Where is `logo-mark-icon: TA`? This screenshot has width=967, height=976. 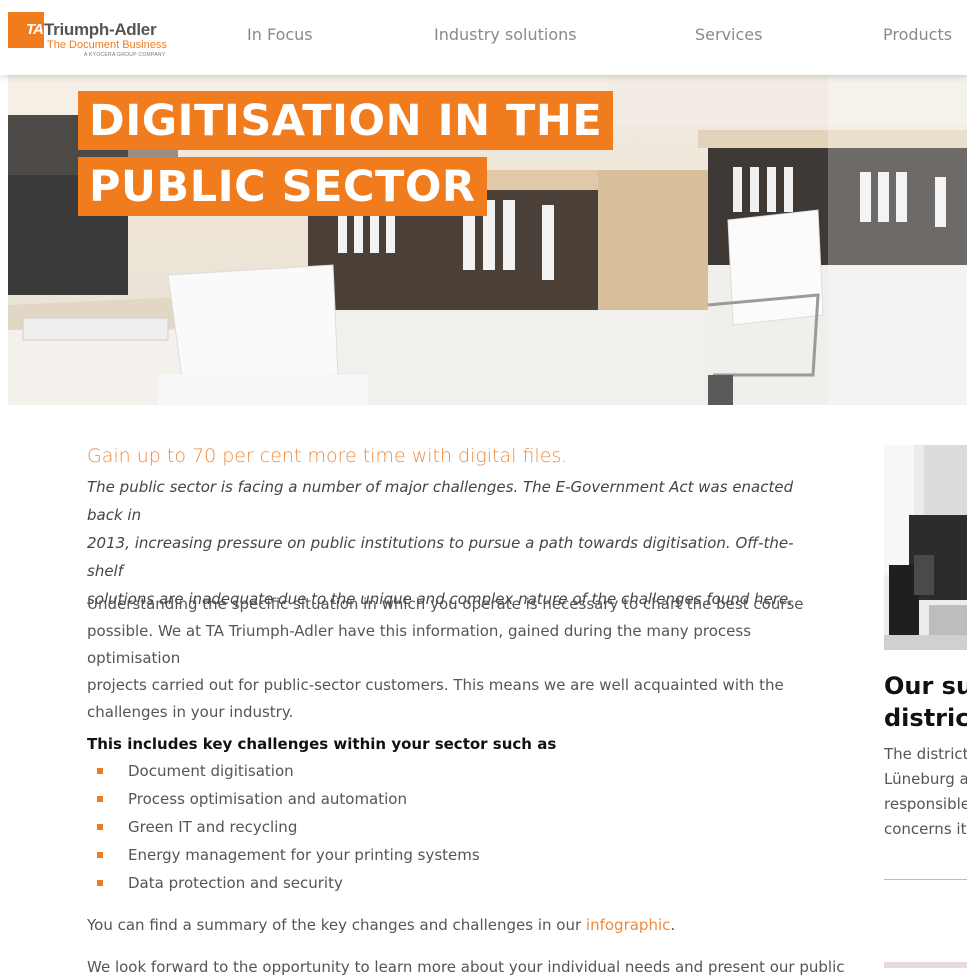
logo-mark-icon: TA is located at coordinates (26, 30).